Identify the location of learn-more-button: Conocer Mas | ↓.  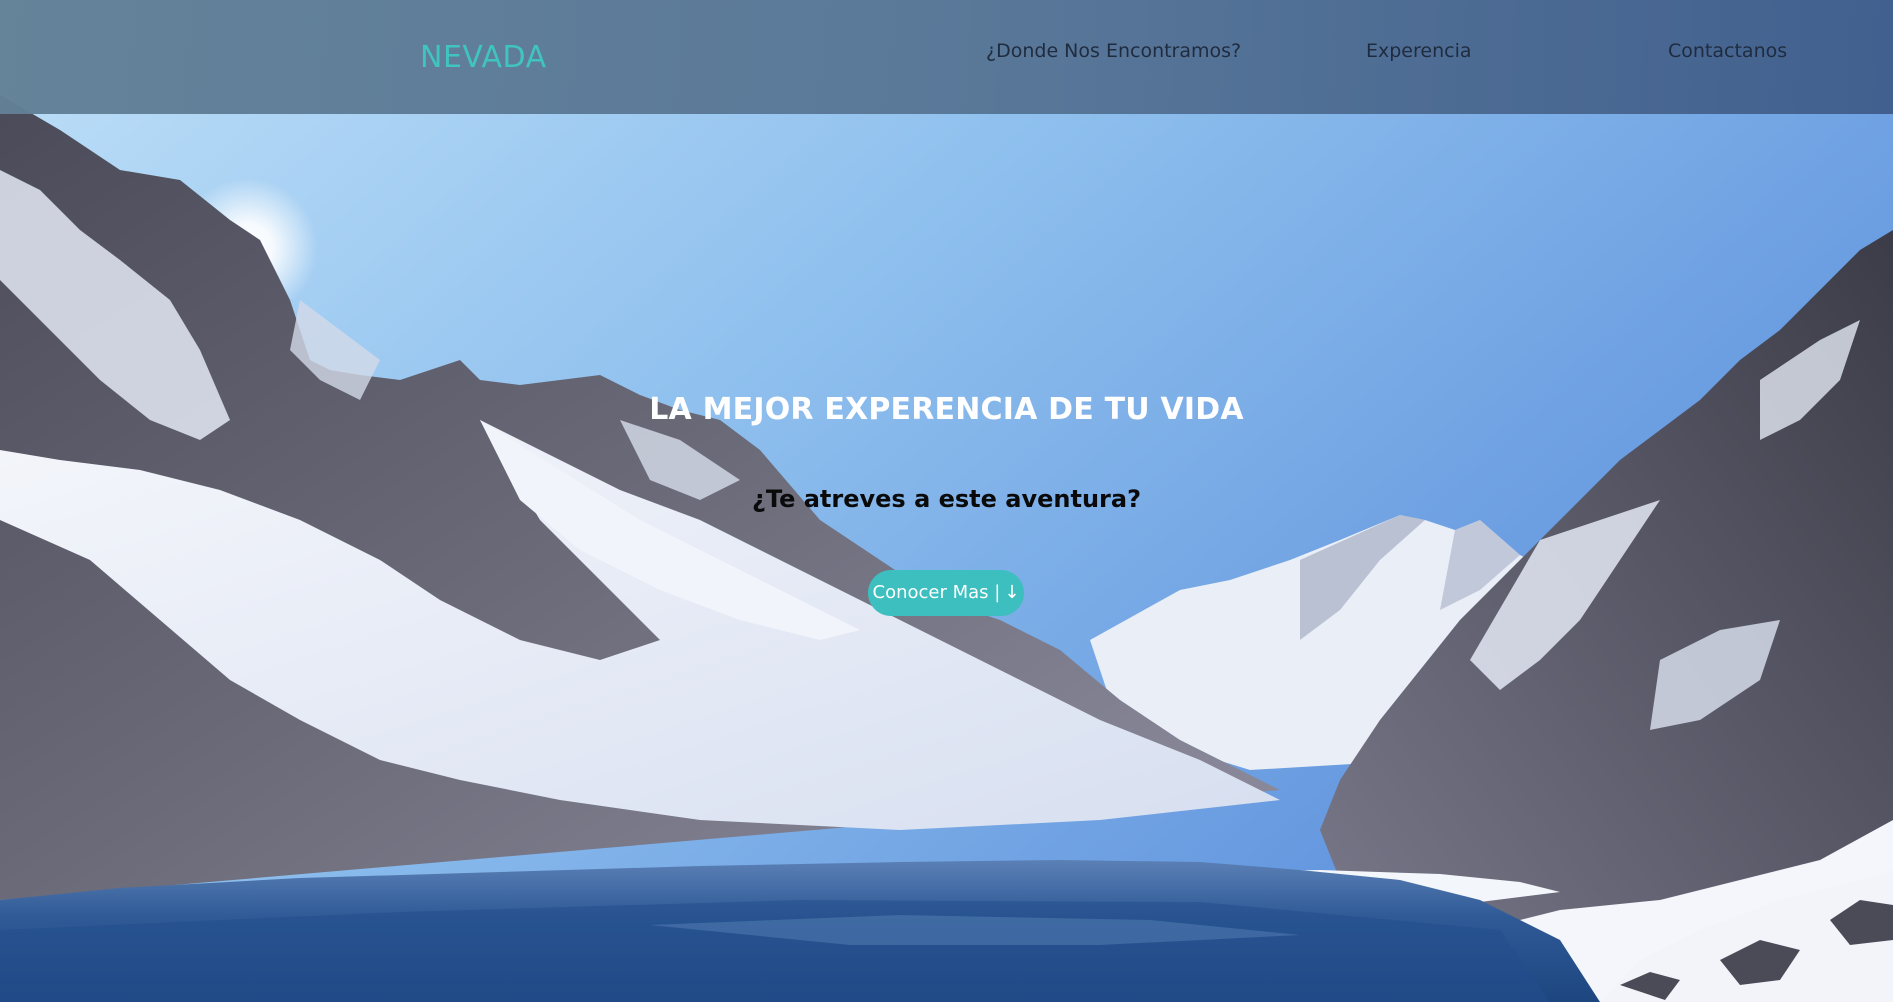
(946, 593).